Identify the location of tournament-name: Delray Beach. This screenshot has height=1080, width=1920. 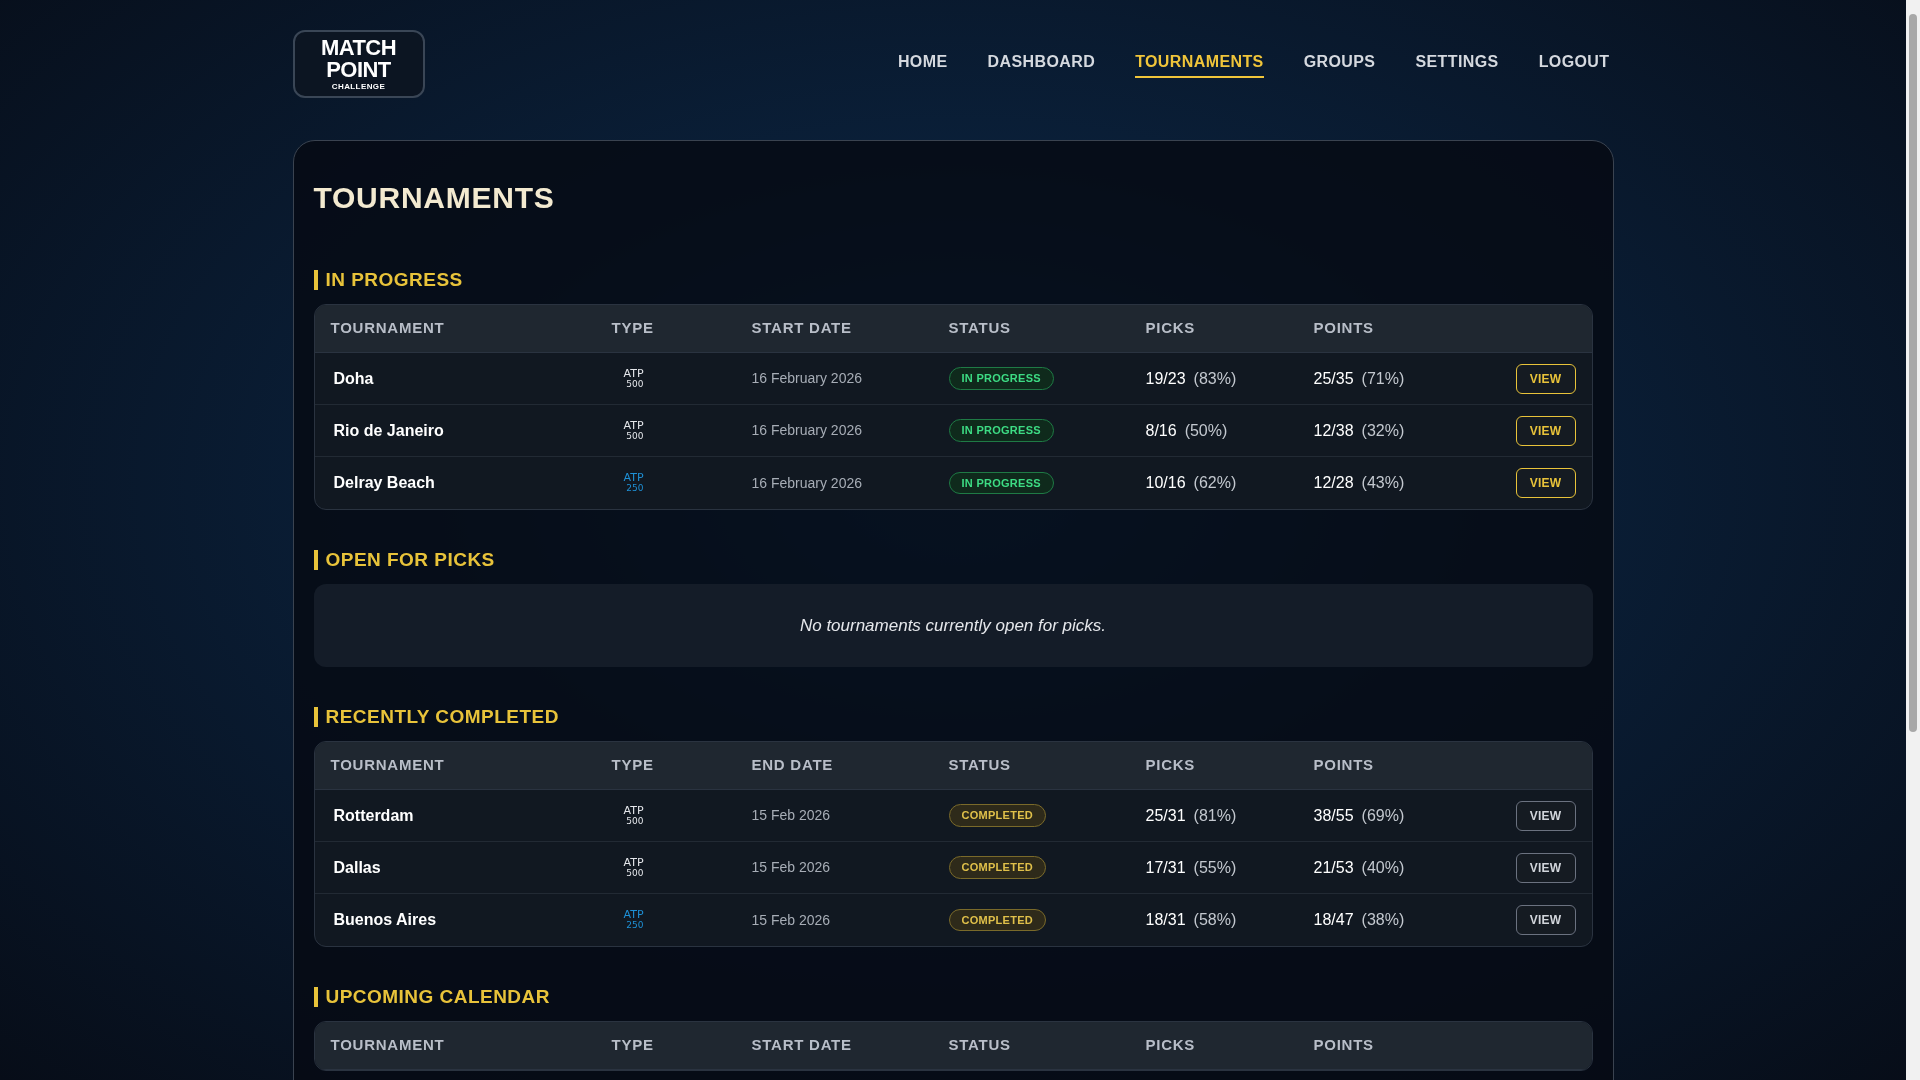
(384, 483).